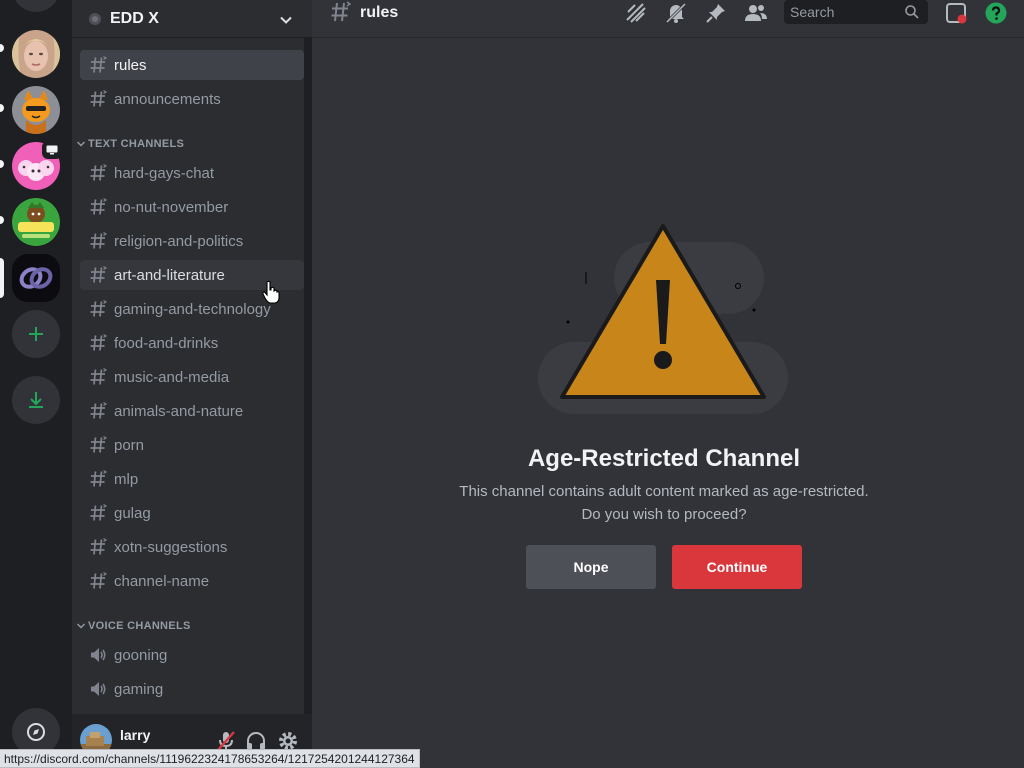  What do you see at coordinates (2, 278) in the screenshot?
I see `selected-server-indicator` at bounding box center [2, 278].